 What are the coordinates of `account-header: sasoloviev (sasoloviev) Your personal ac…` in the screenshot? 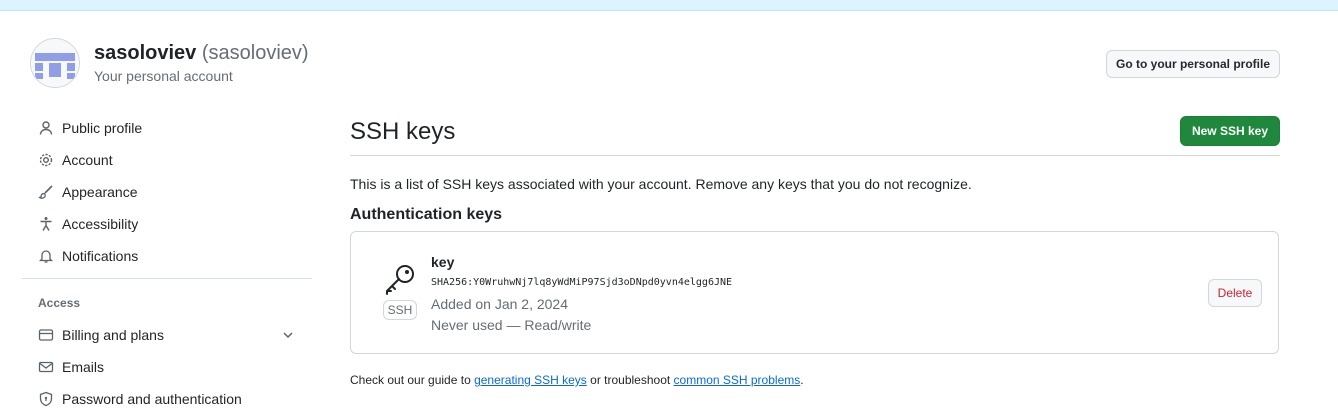 It's located at (175, 64).